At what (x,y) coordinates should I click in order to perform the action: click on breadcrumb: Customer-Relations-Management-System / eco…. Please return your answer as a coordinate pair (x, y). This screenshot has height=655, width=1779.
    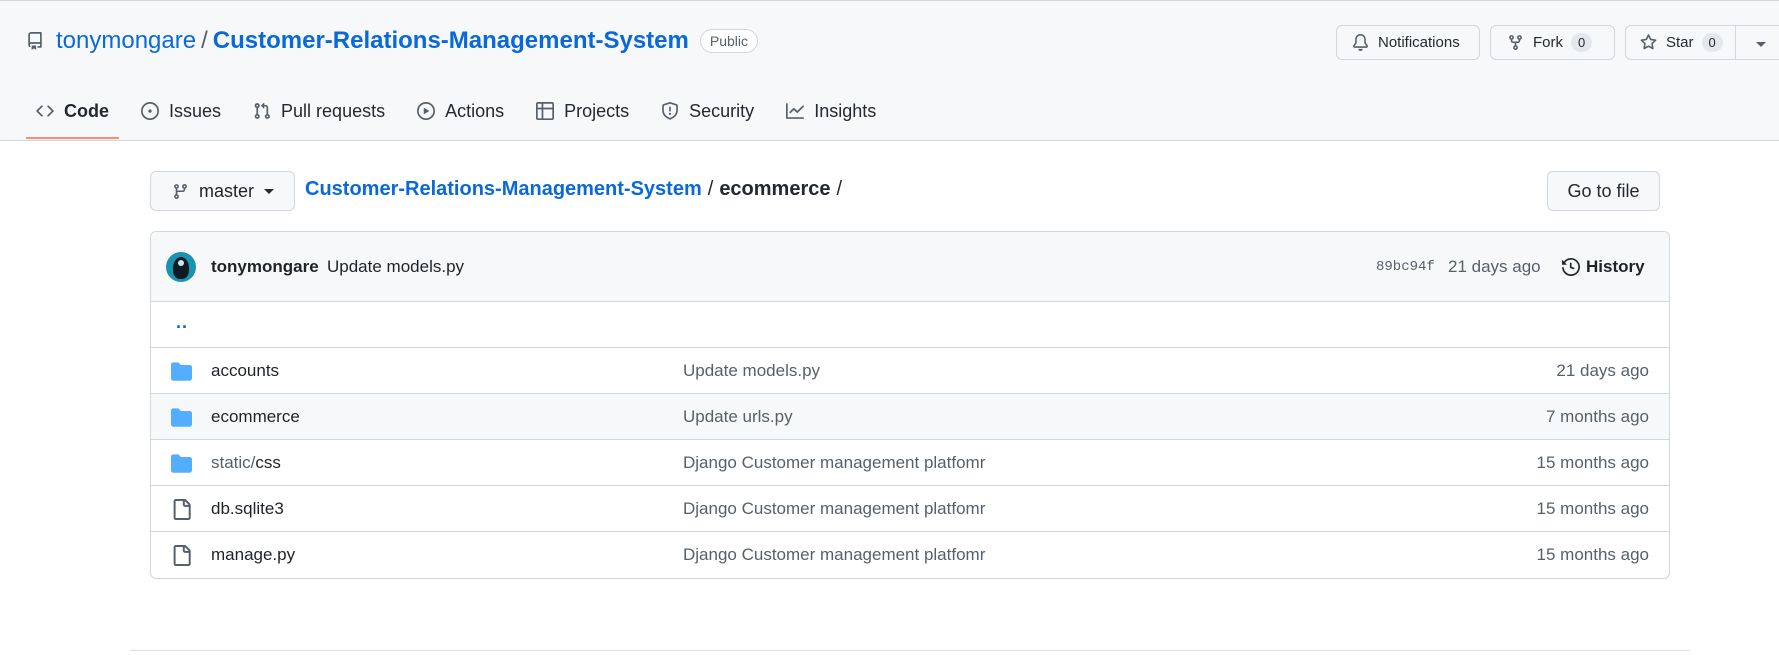
    Looking at the image, I should click on (576, 189).